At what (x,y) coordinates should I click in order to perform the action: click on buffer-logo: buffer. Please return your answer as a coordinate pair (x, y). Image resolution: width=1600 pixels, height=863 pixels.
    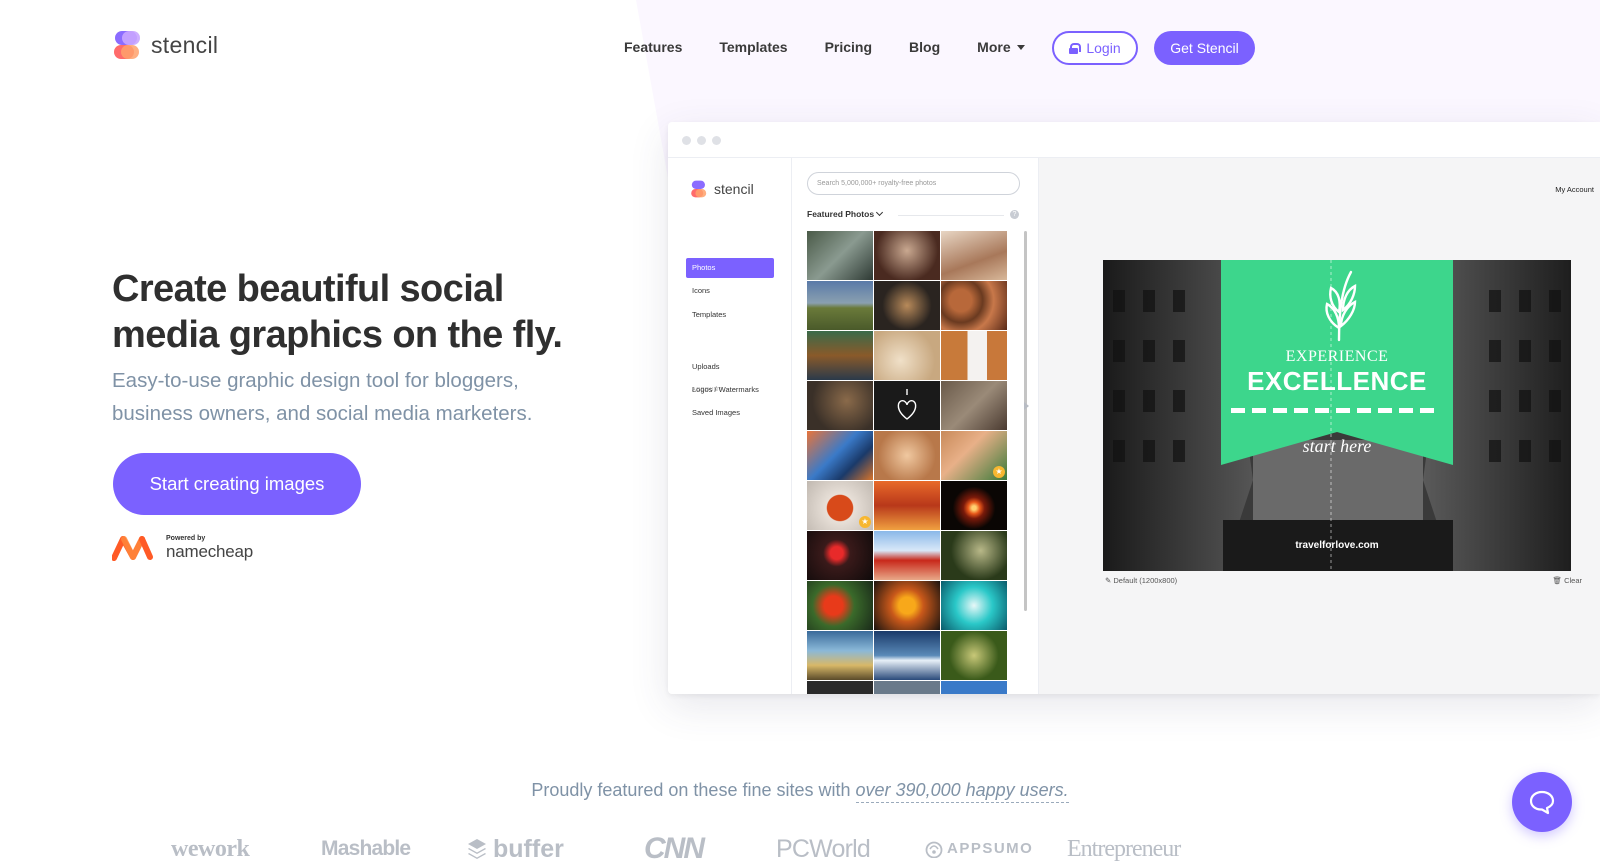
    Looking at the image, I should click on (515, 848).